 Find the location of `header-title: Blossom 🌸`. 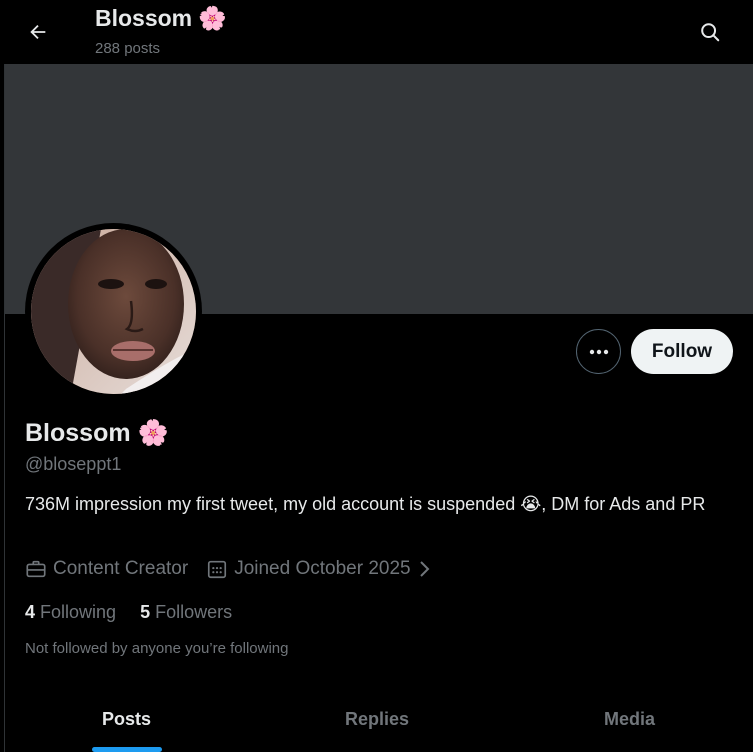

header-title: Blossom 🌸 is located at coordinates (161, 18).